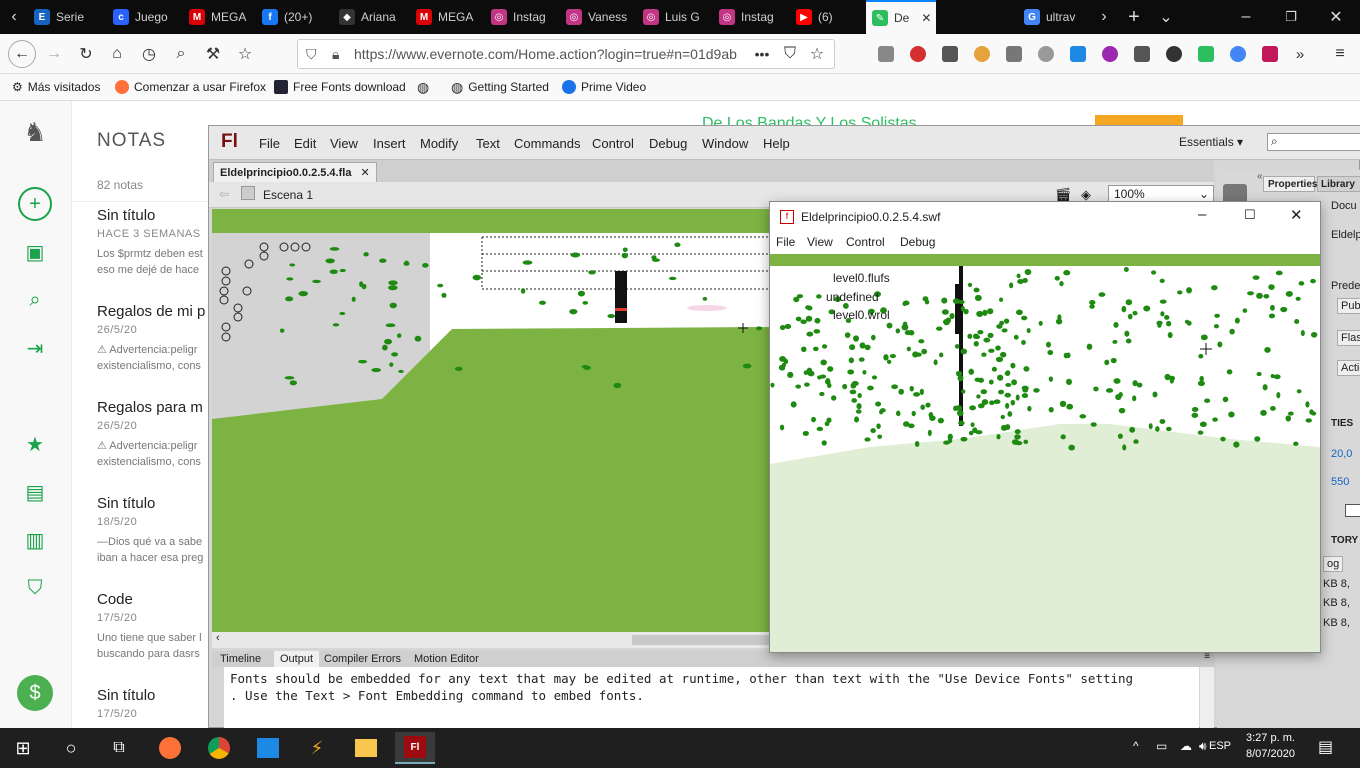  Describe the element at coordinates (423, 87) in the screenshot. I see `bookmark-globe: ◍` at that location.